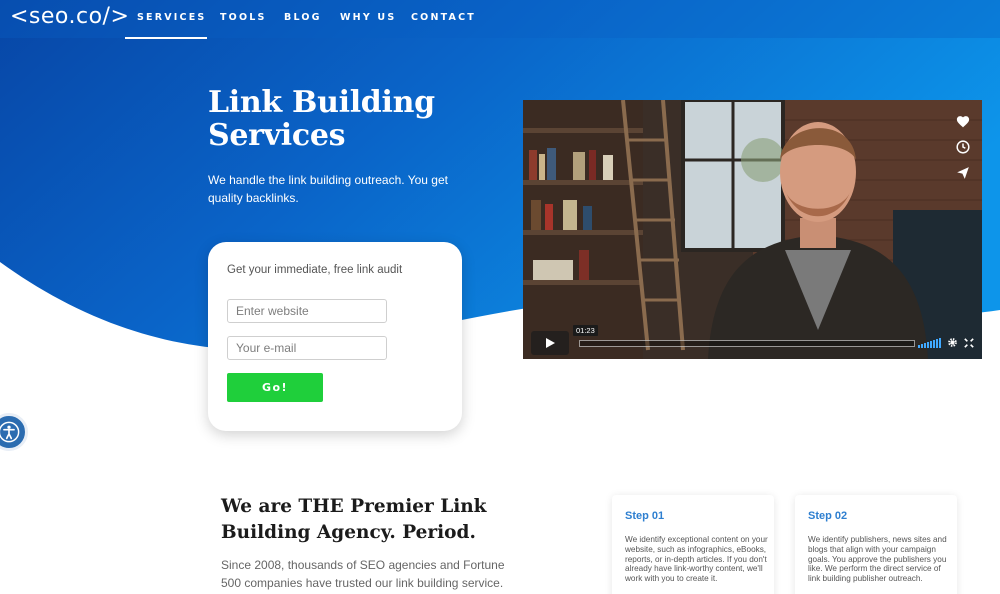 Image resolution: width=1000 pixels, height=594 pixels. Describe the element at coordinates (307, 348) in the screenshot. I see `email-input` at that location.